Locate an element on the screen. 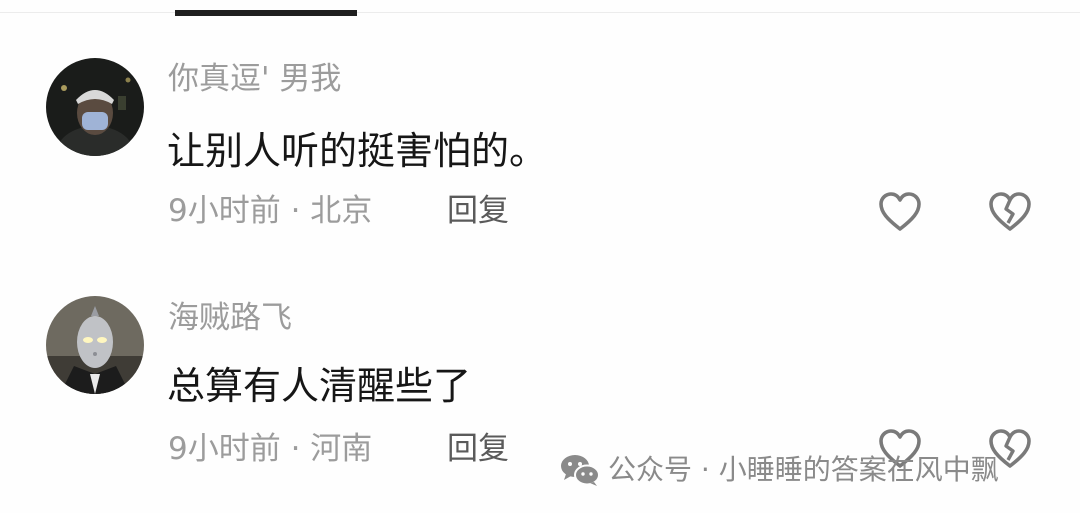 Image resolution: width=1080 pixels, height=513 pixels. comment-username: 海贼路飞 is located at coordinates (230, 318).